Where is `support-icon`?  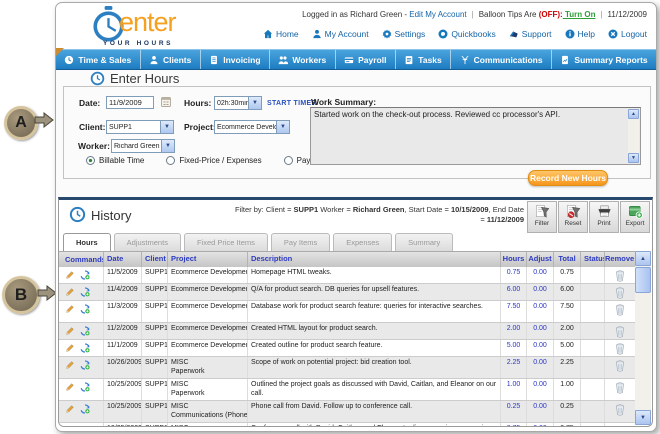 support-icon is located at coordinates (514, 34).